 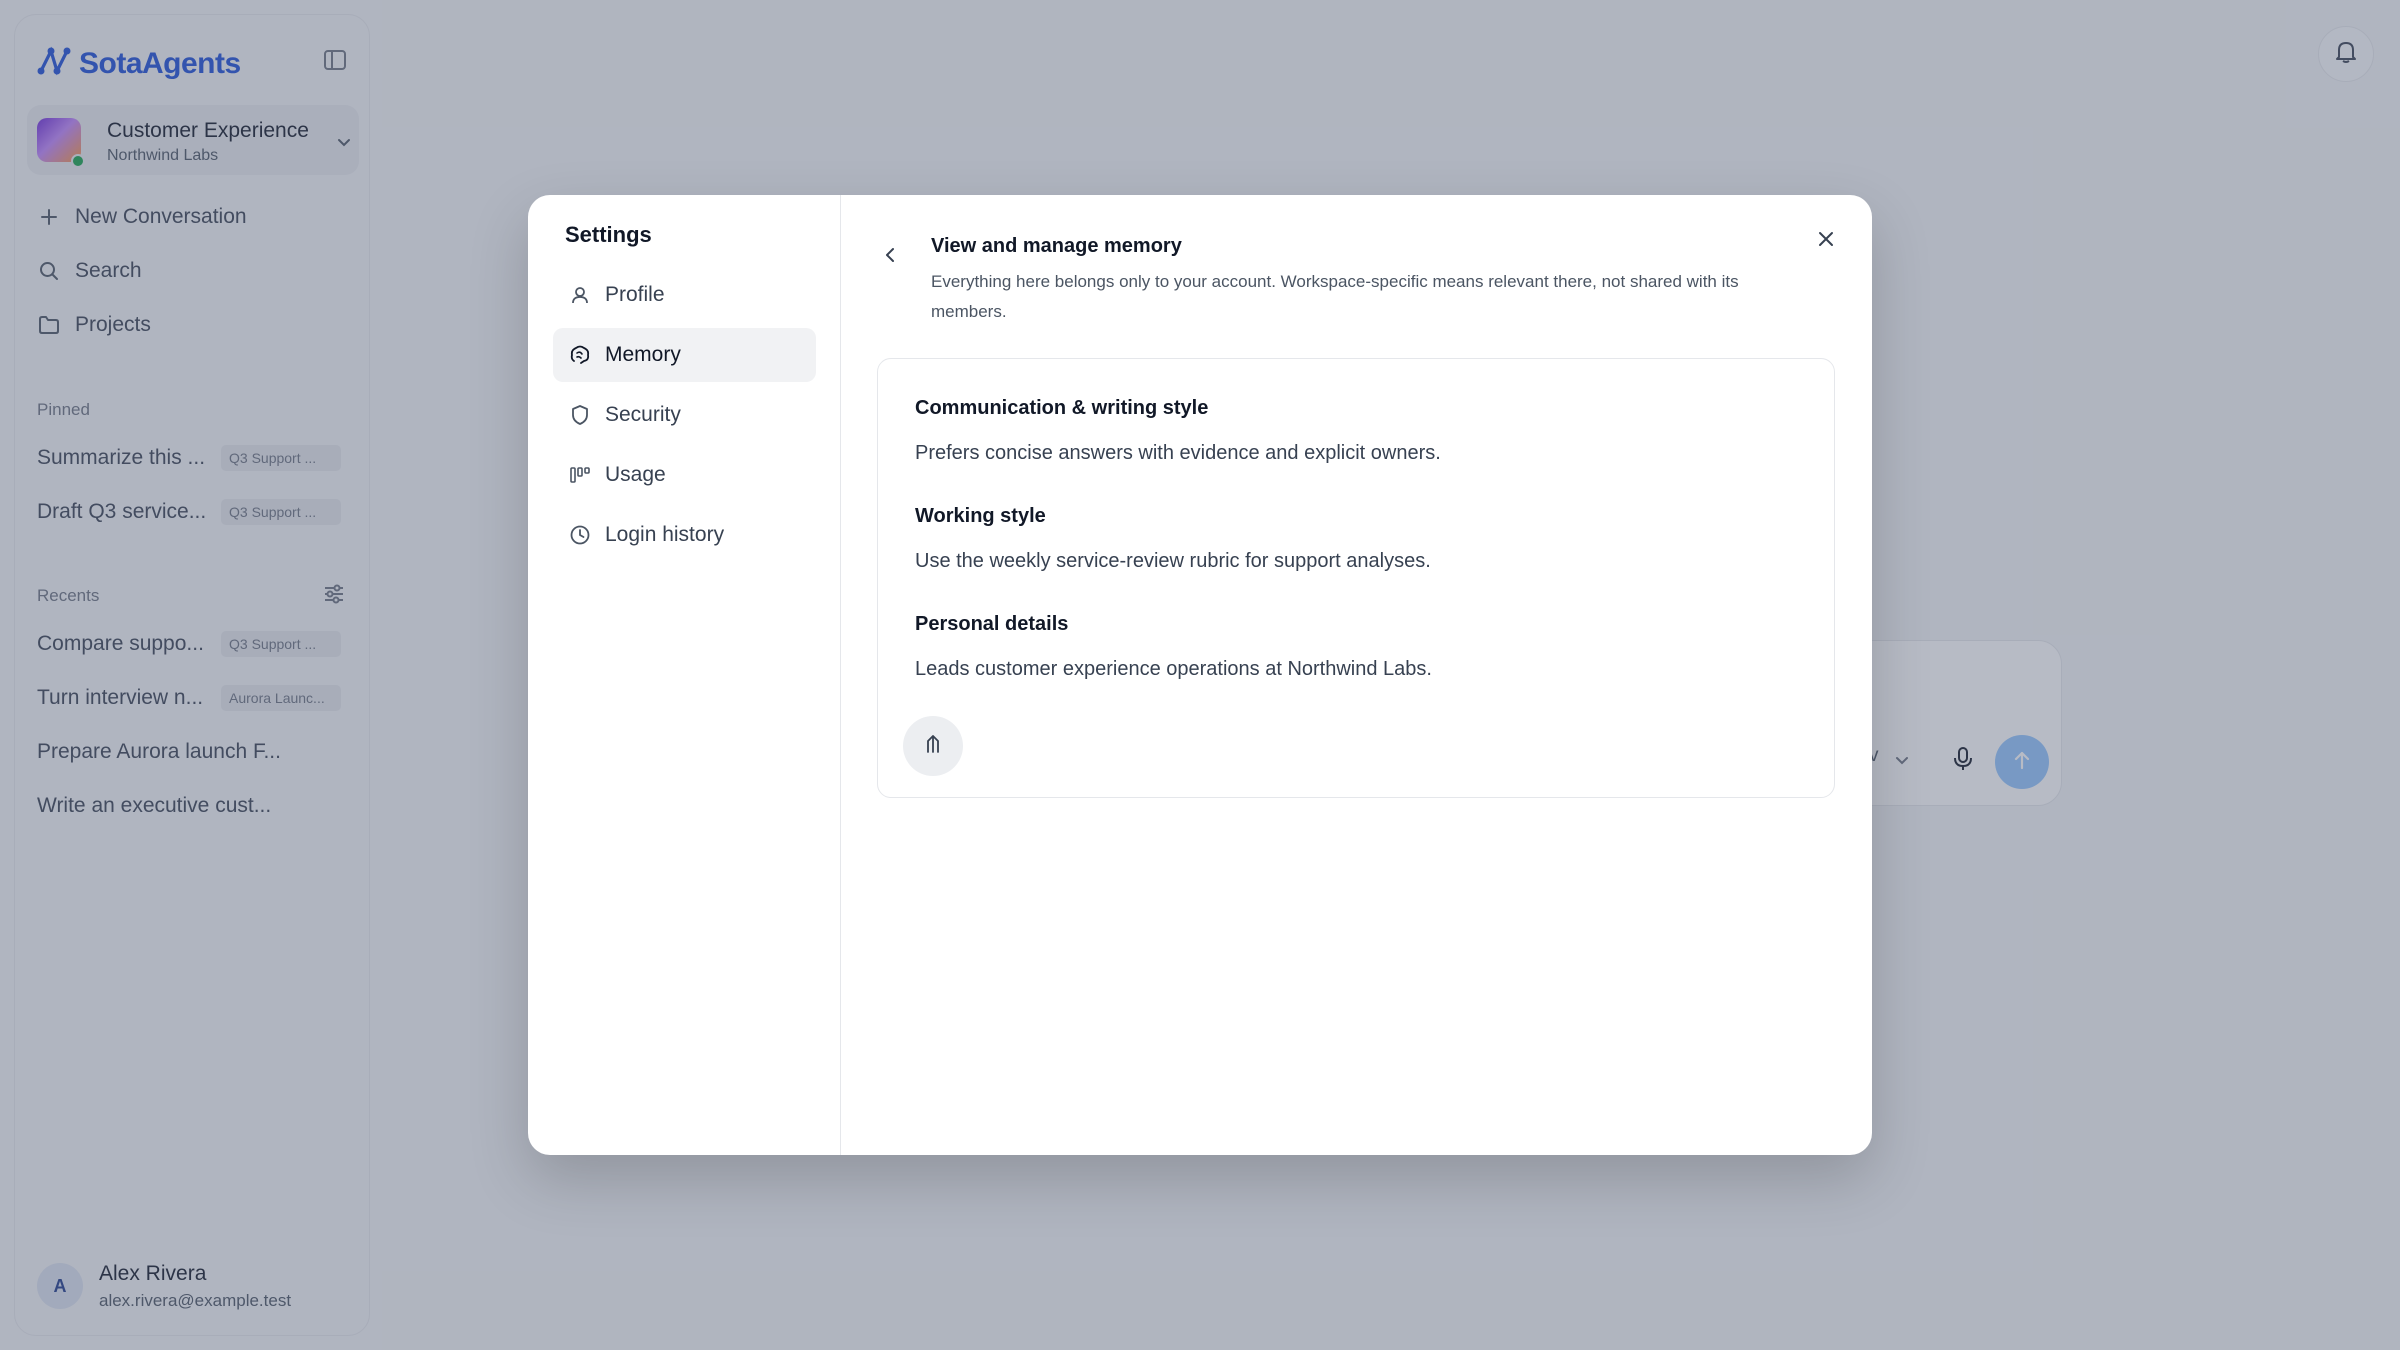 I want to click on settings-item-label: Usage, so click(x=635, y=474).